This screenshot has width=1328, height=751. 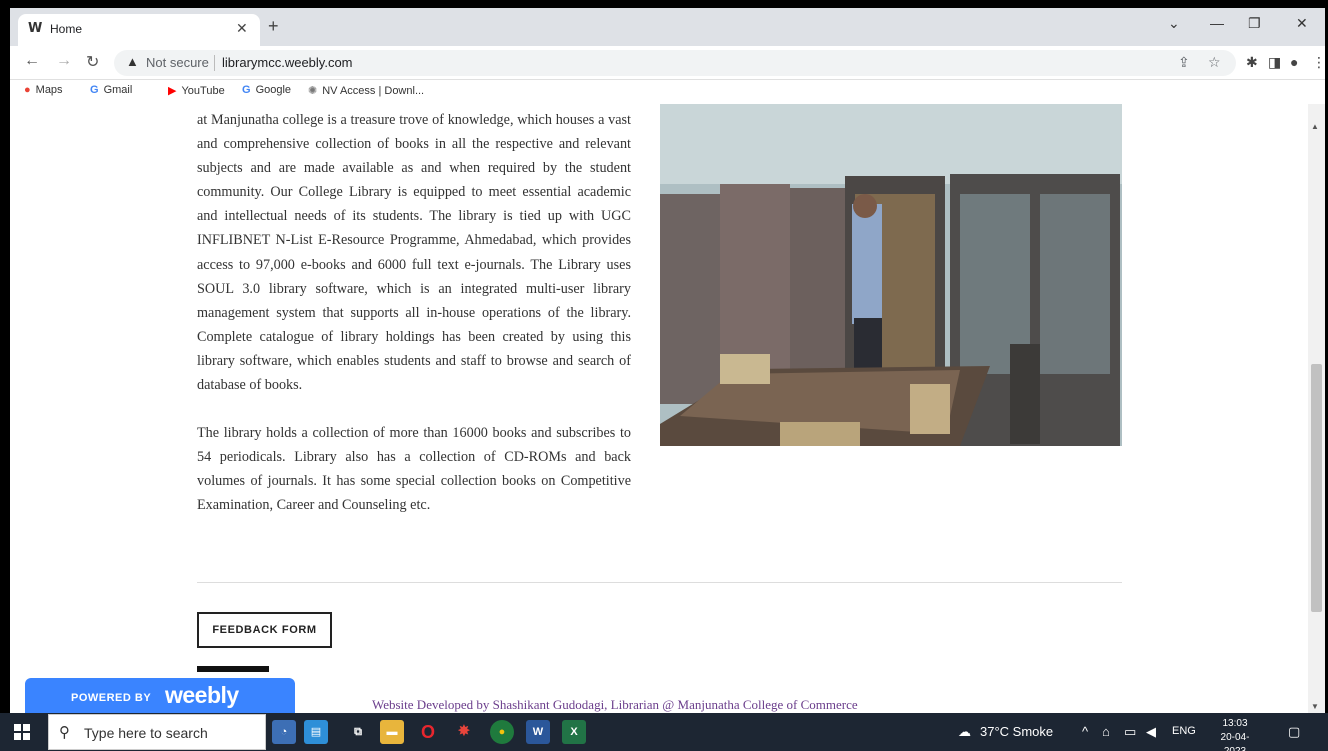 I want to click on new-tab-icon: +, so click(x=273, y=26).